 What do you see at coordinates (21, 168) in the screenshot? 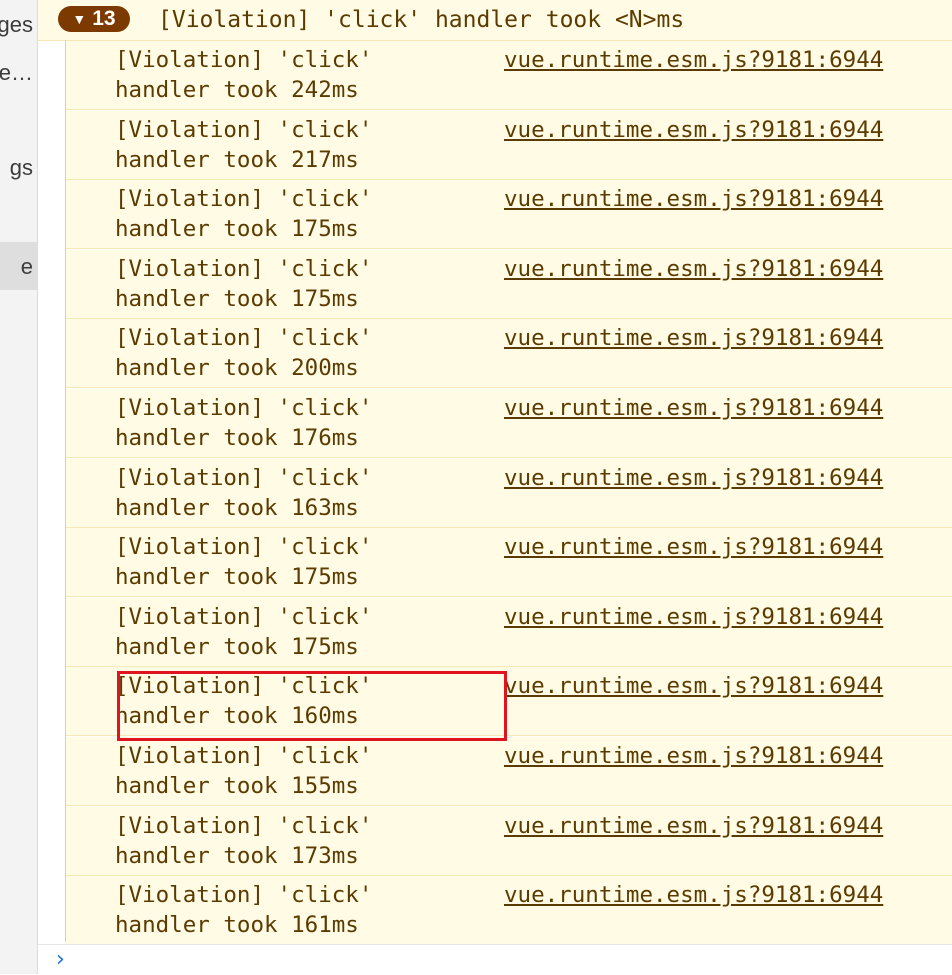
I see `sidebar-item-3: gs` at bounding box center [21, 168].